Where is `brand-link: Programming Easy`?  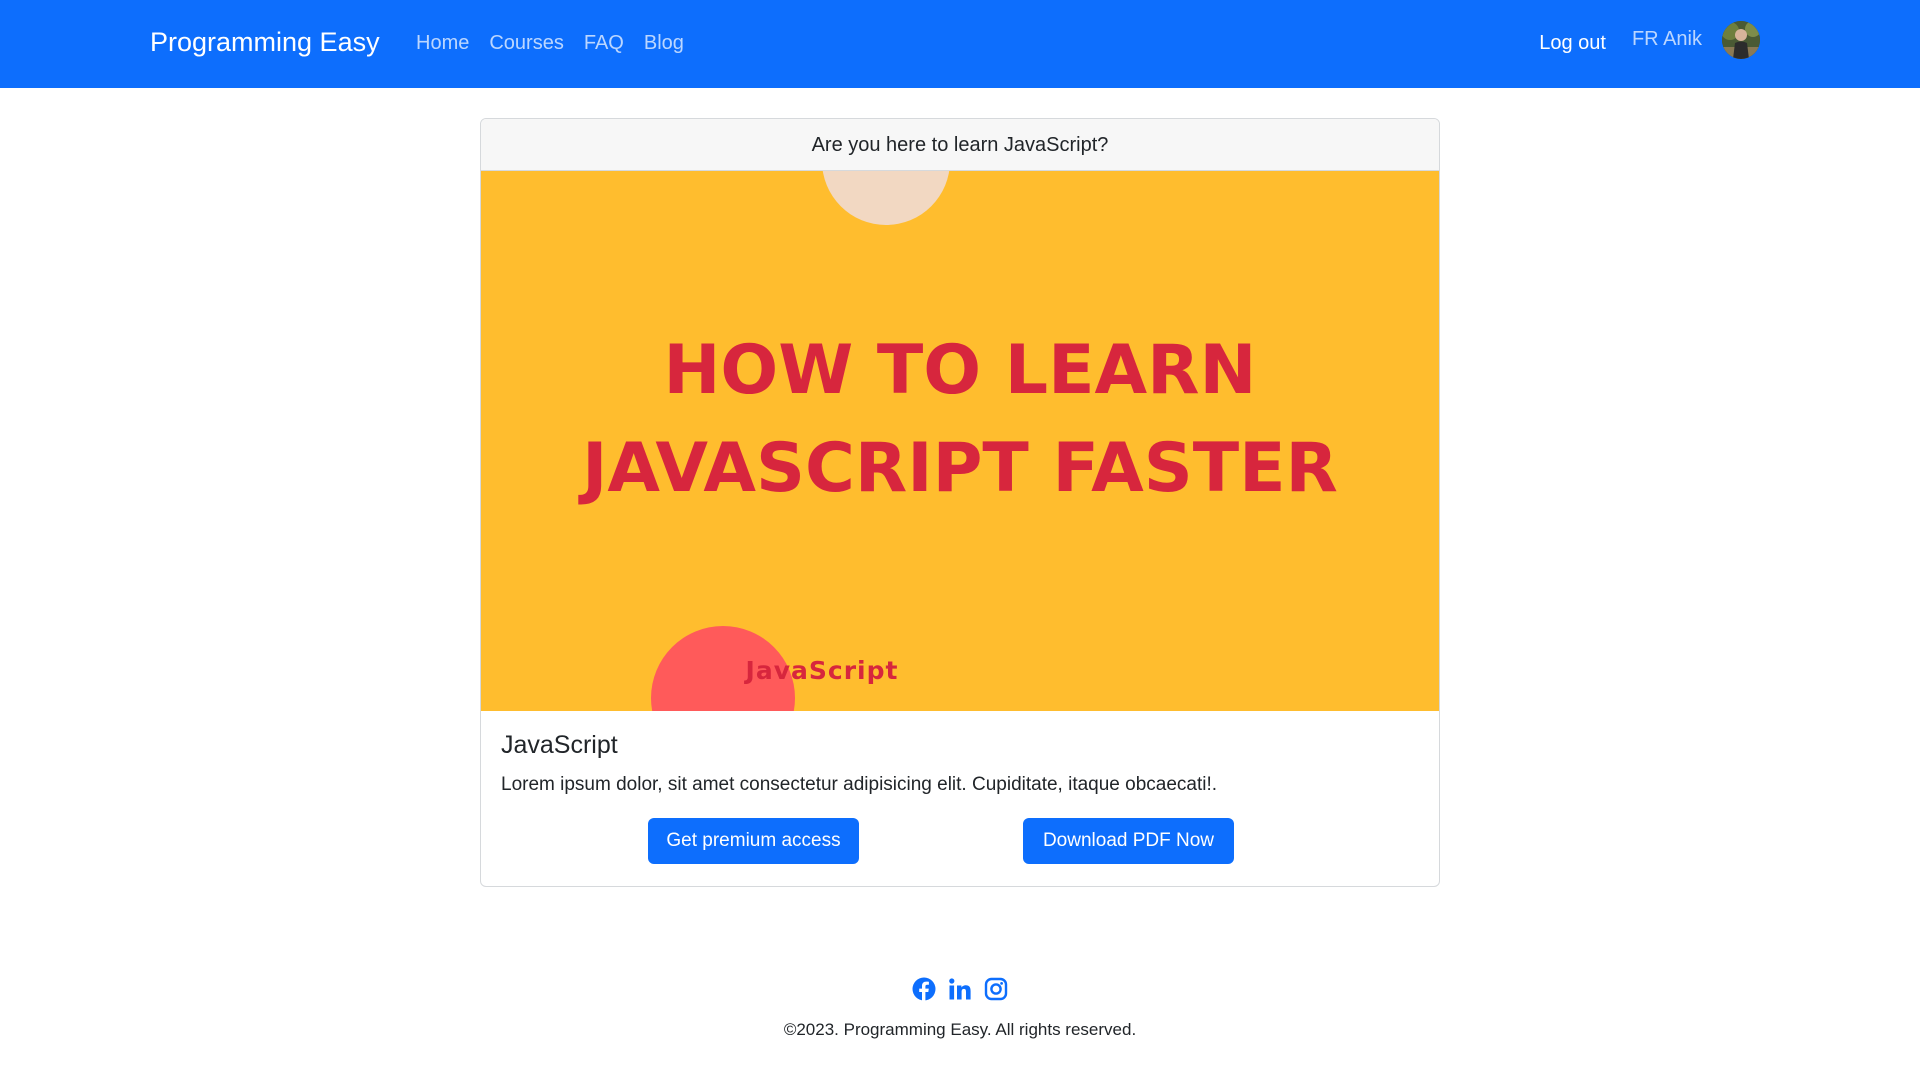 brand-link: Programming Easy is located at coordinates (265, 42).